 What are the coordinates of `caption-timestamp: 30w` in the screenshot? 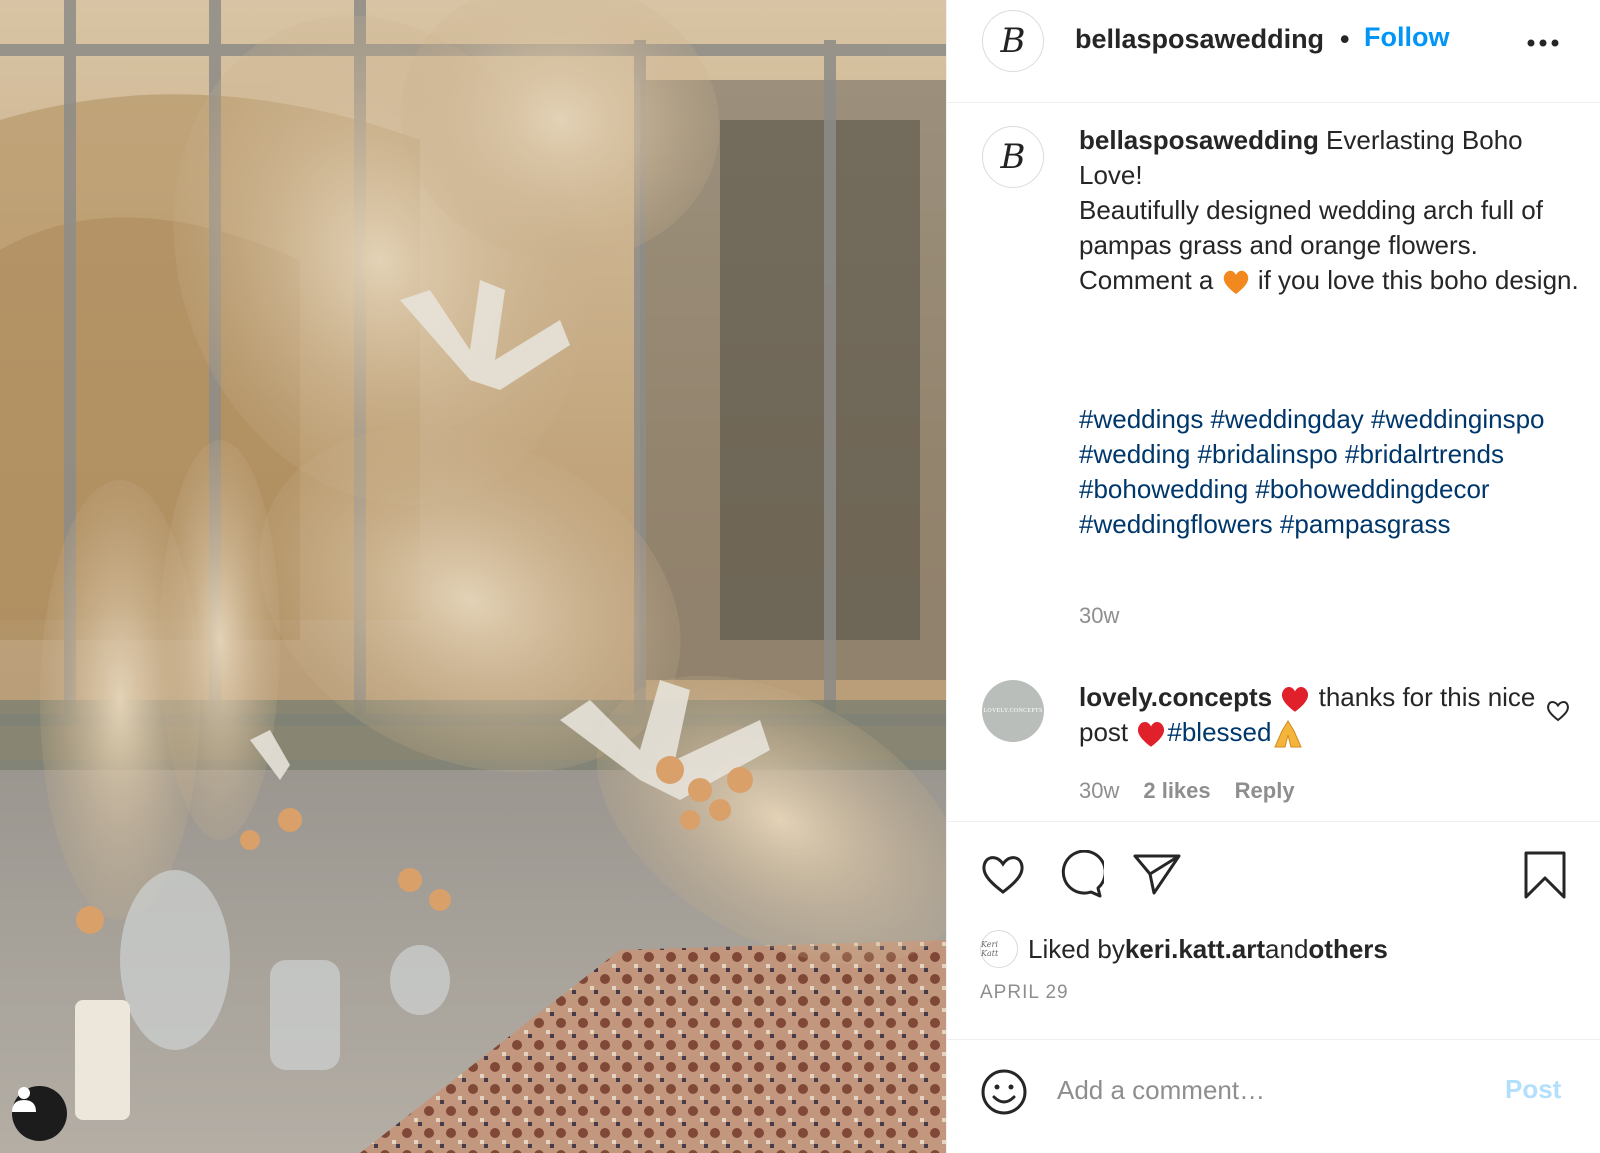 It's located at (1099, 616).